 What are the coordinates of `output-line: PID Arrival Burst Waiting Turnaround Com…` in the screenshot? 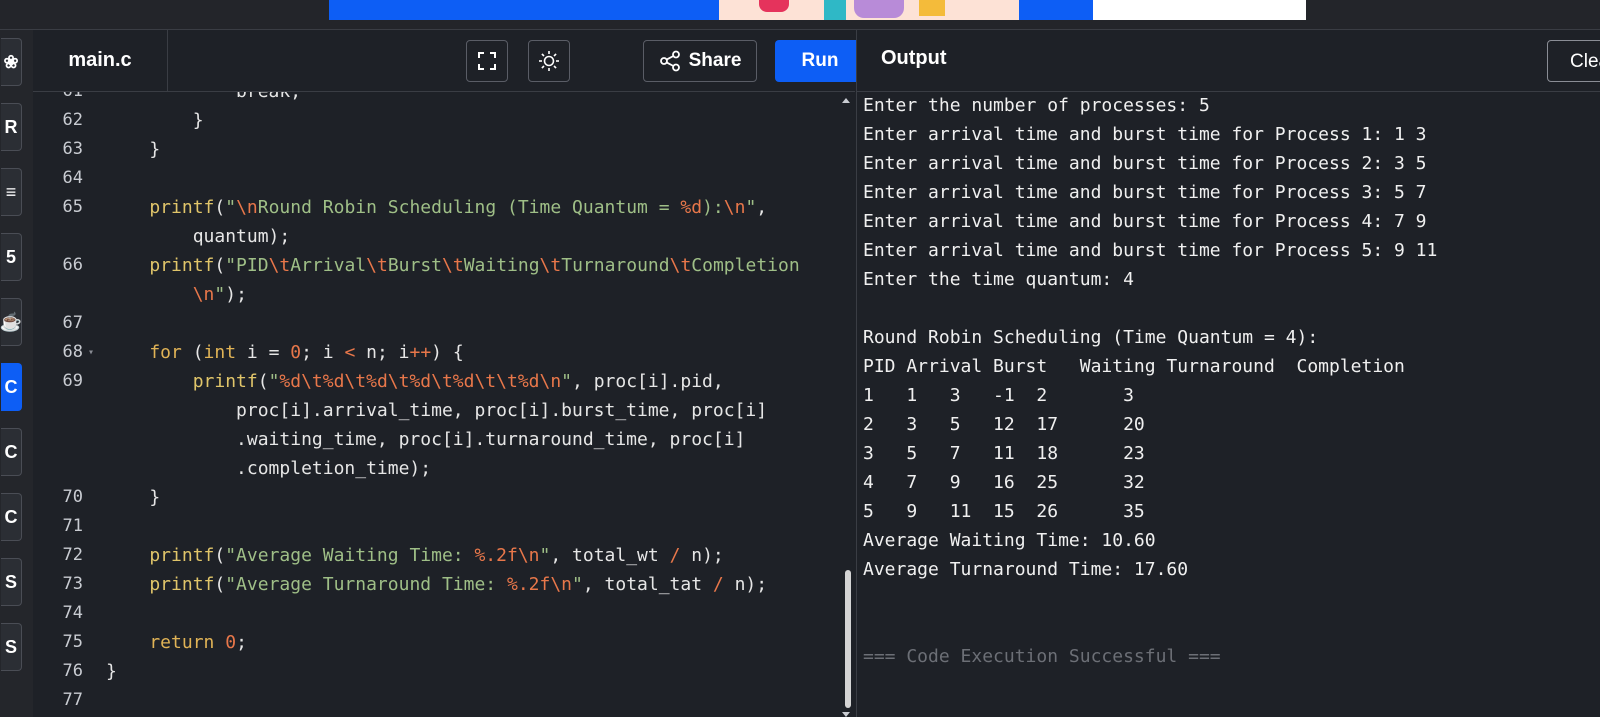 It's located at (1134, 366).